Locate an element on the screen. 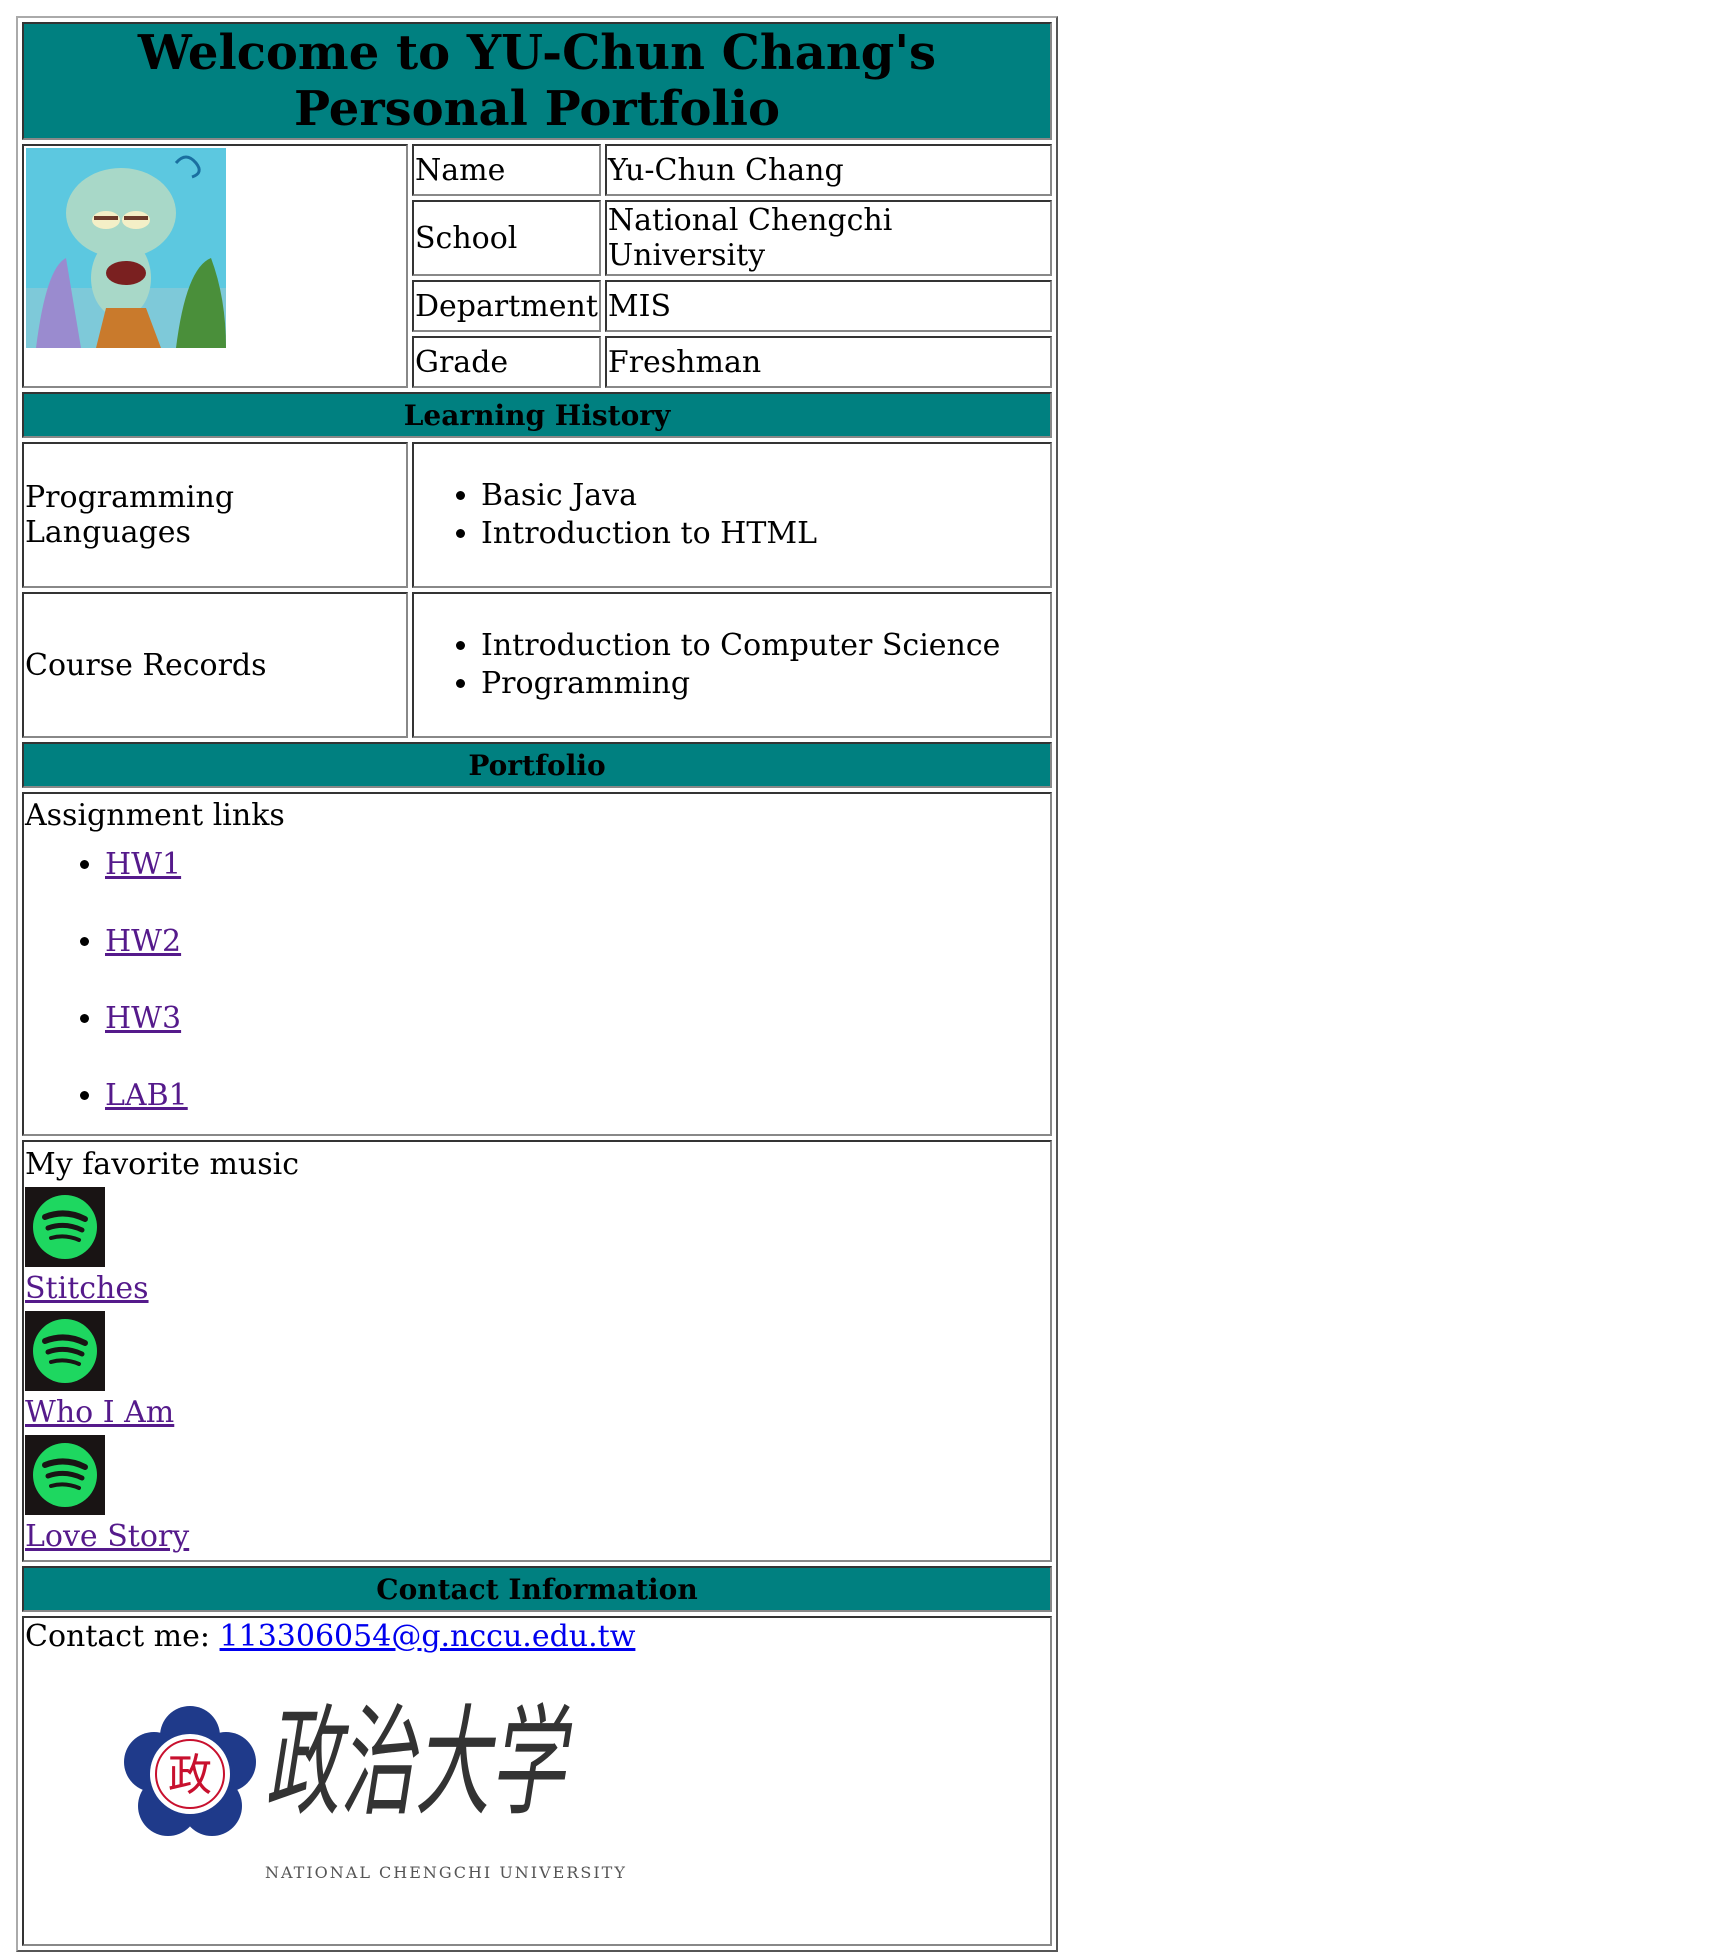 This screenshot has height=1958, width=1736. profile-value-grade: Freshman is located at coordinates (828, 362).